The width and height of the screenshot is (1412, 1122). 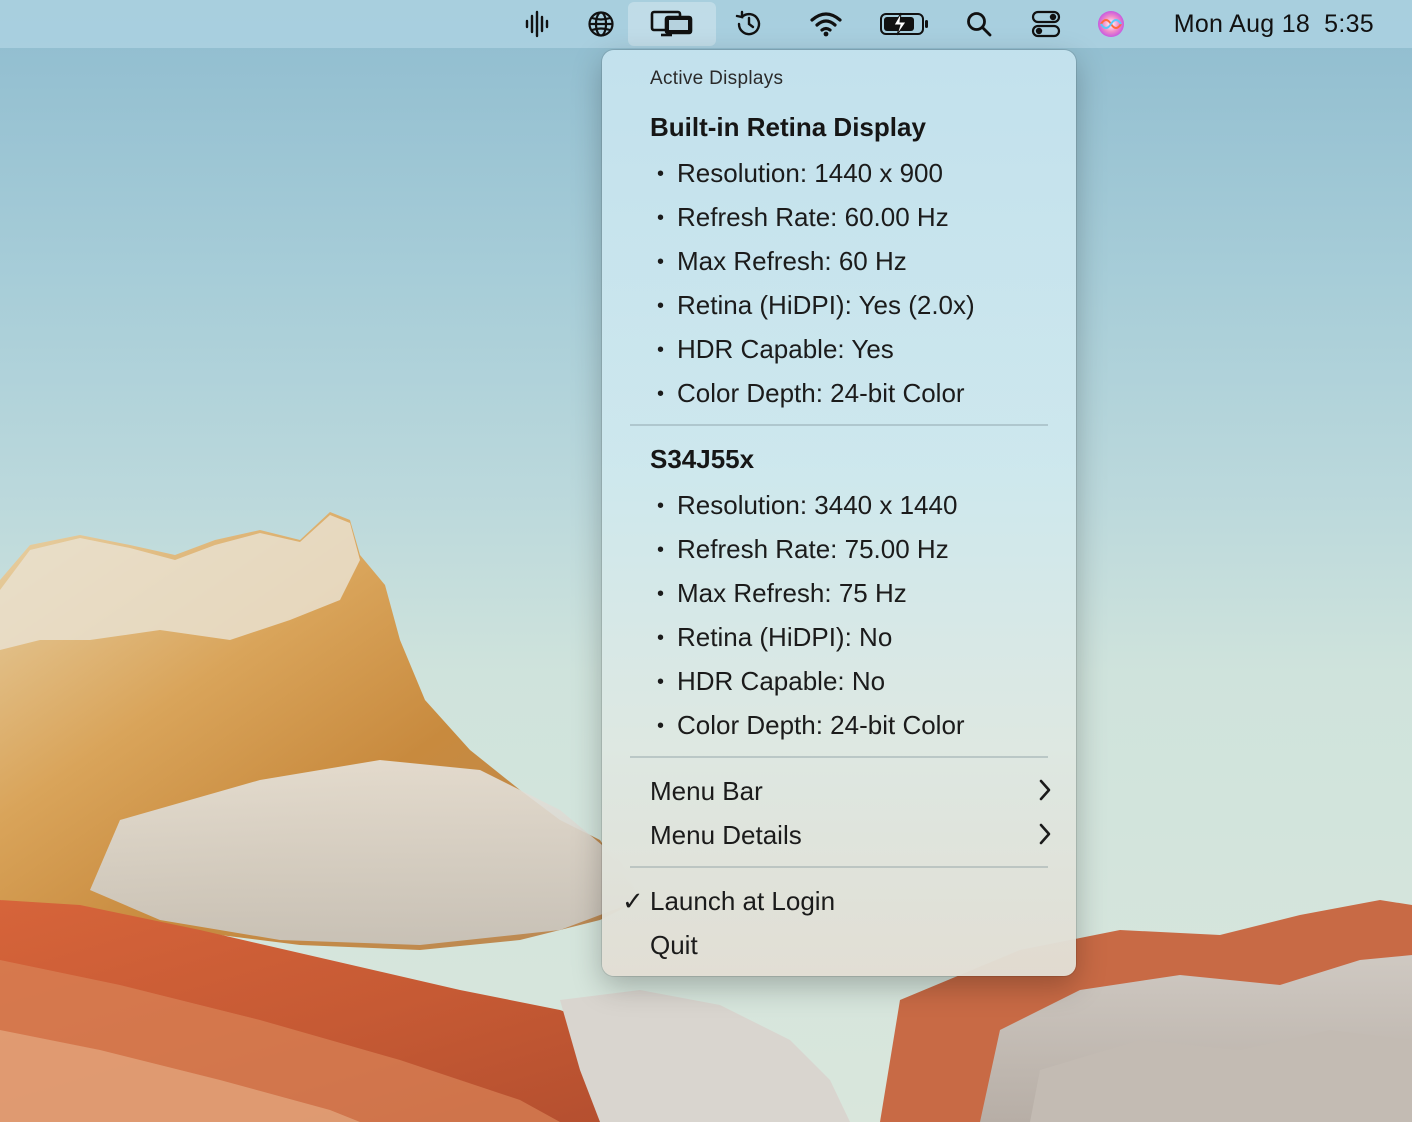 I want to click on menu-item-menu-bar: Menu Bar, so click(x=851, y=792).